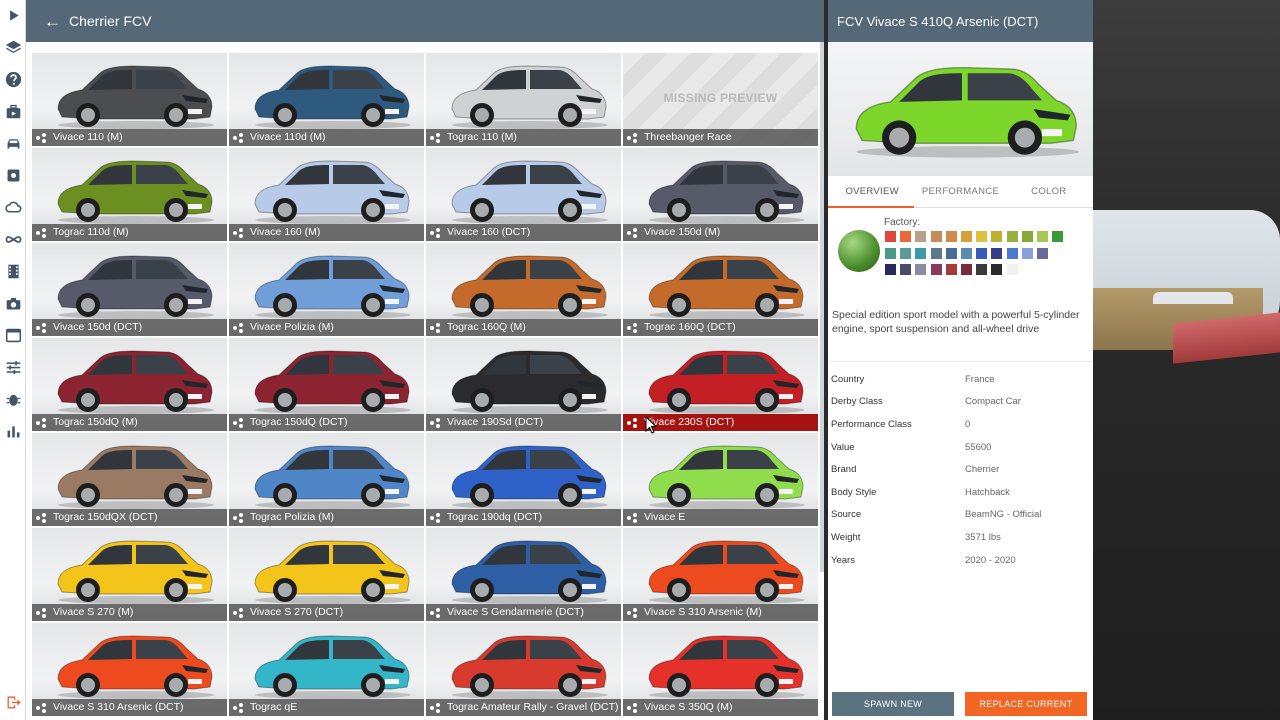  What do you see at coordinates (720, 707) in the screenshot?
I see `config-label: Vivace S 350Q (M)` at bounding box center [720, 707].